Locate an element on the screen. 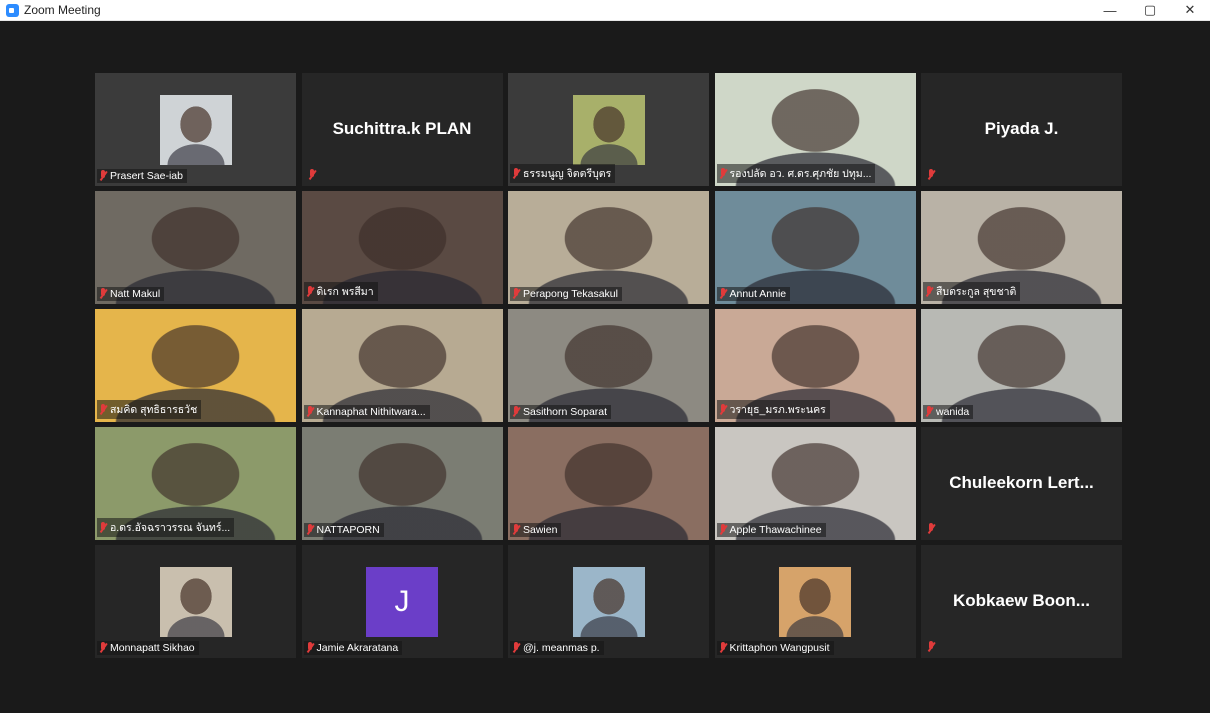 The image size is (1210, 713). participant-name-label: Krittaphon Wangpusit is located at coordinates (775, 648).